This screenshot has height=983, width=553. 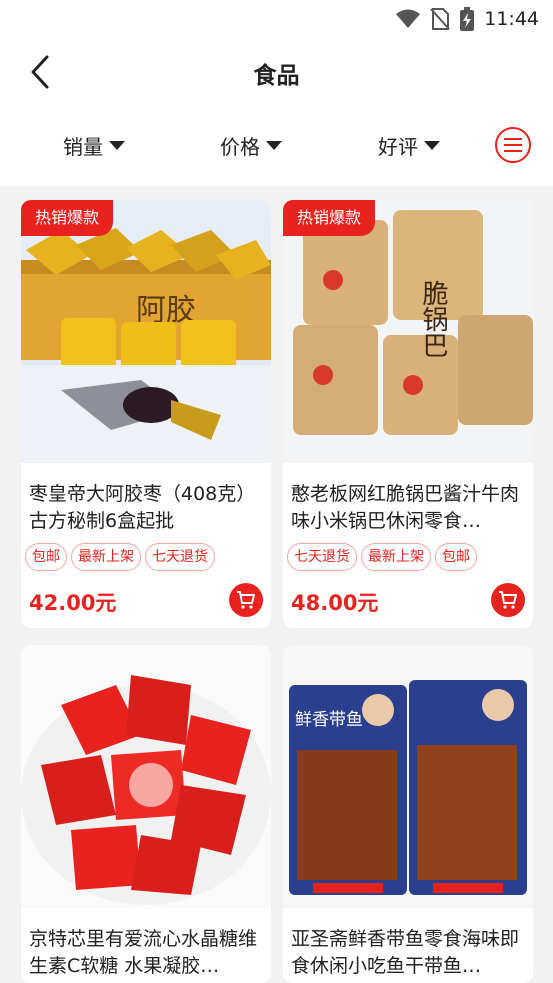 I want to click on product-photo: 鲜香带鱼, so click(x=408, y=787).